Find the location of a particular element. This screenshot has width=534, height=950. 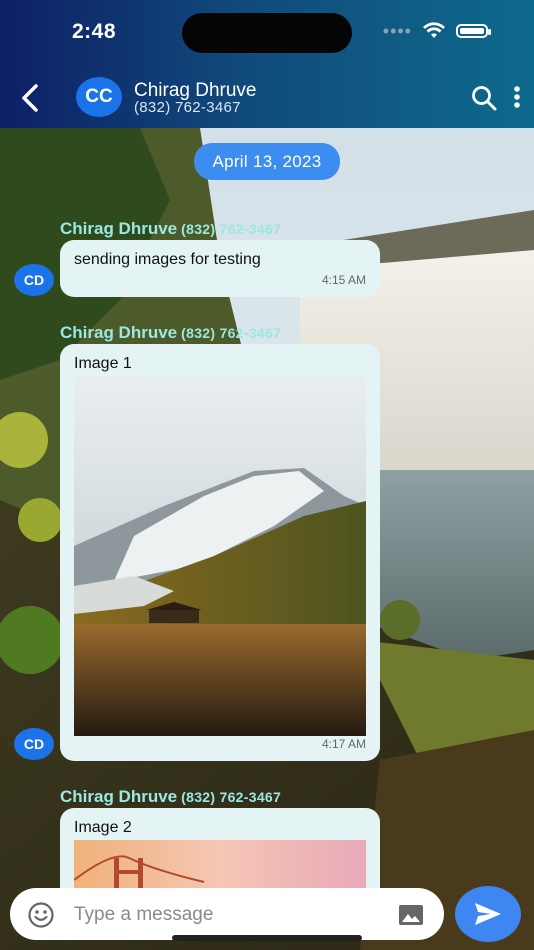

attach-image-button is located at coordinates (411, 915).